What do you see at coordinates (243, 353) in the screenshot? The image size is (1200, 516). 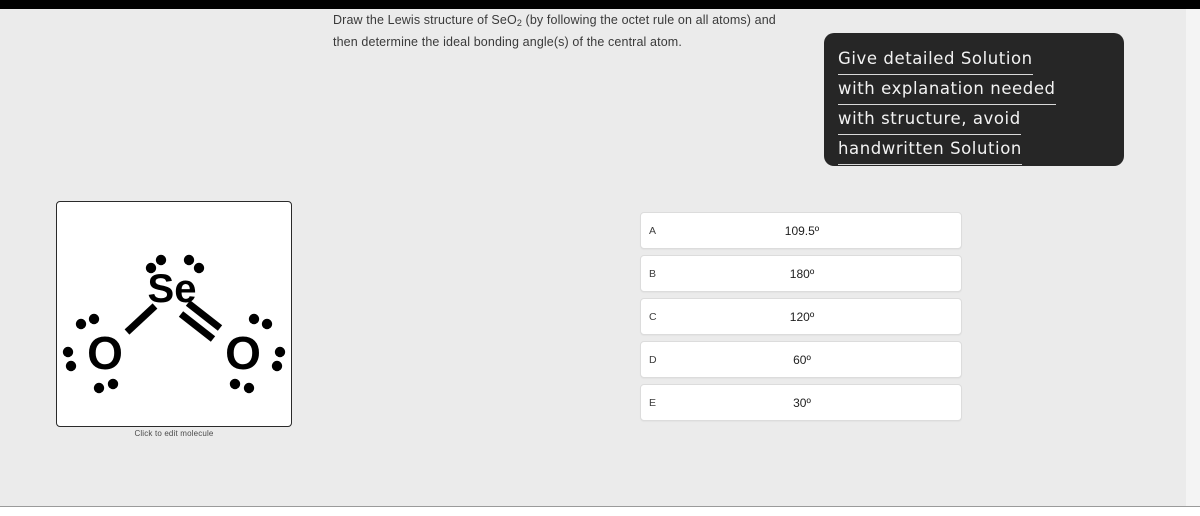 I see `atom-label-right-o: O` at bounding box center [243, 353].